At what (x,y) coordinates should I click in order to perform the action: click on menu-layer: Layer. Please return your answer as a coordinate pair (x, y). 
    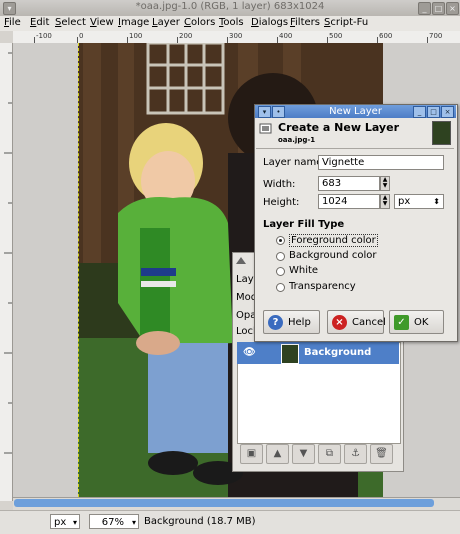
    Looking at the image, I should click on (166, 22).